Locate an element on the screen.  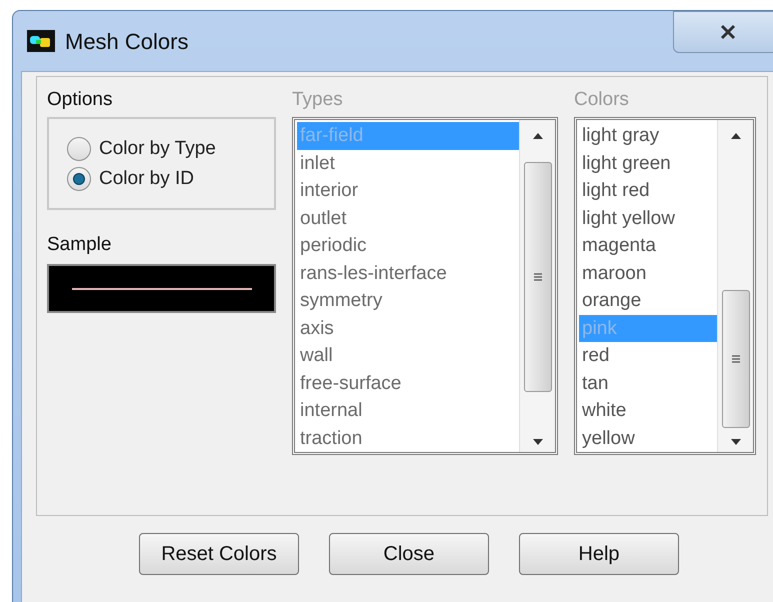
list-item: light gray is located at coordinates (648, 136).